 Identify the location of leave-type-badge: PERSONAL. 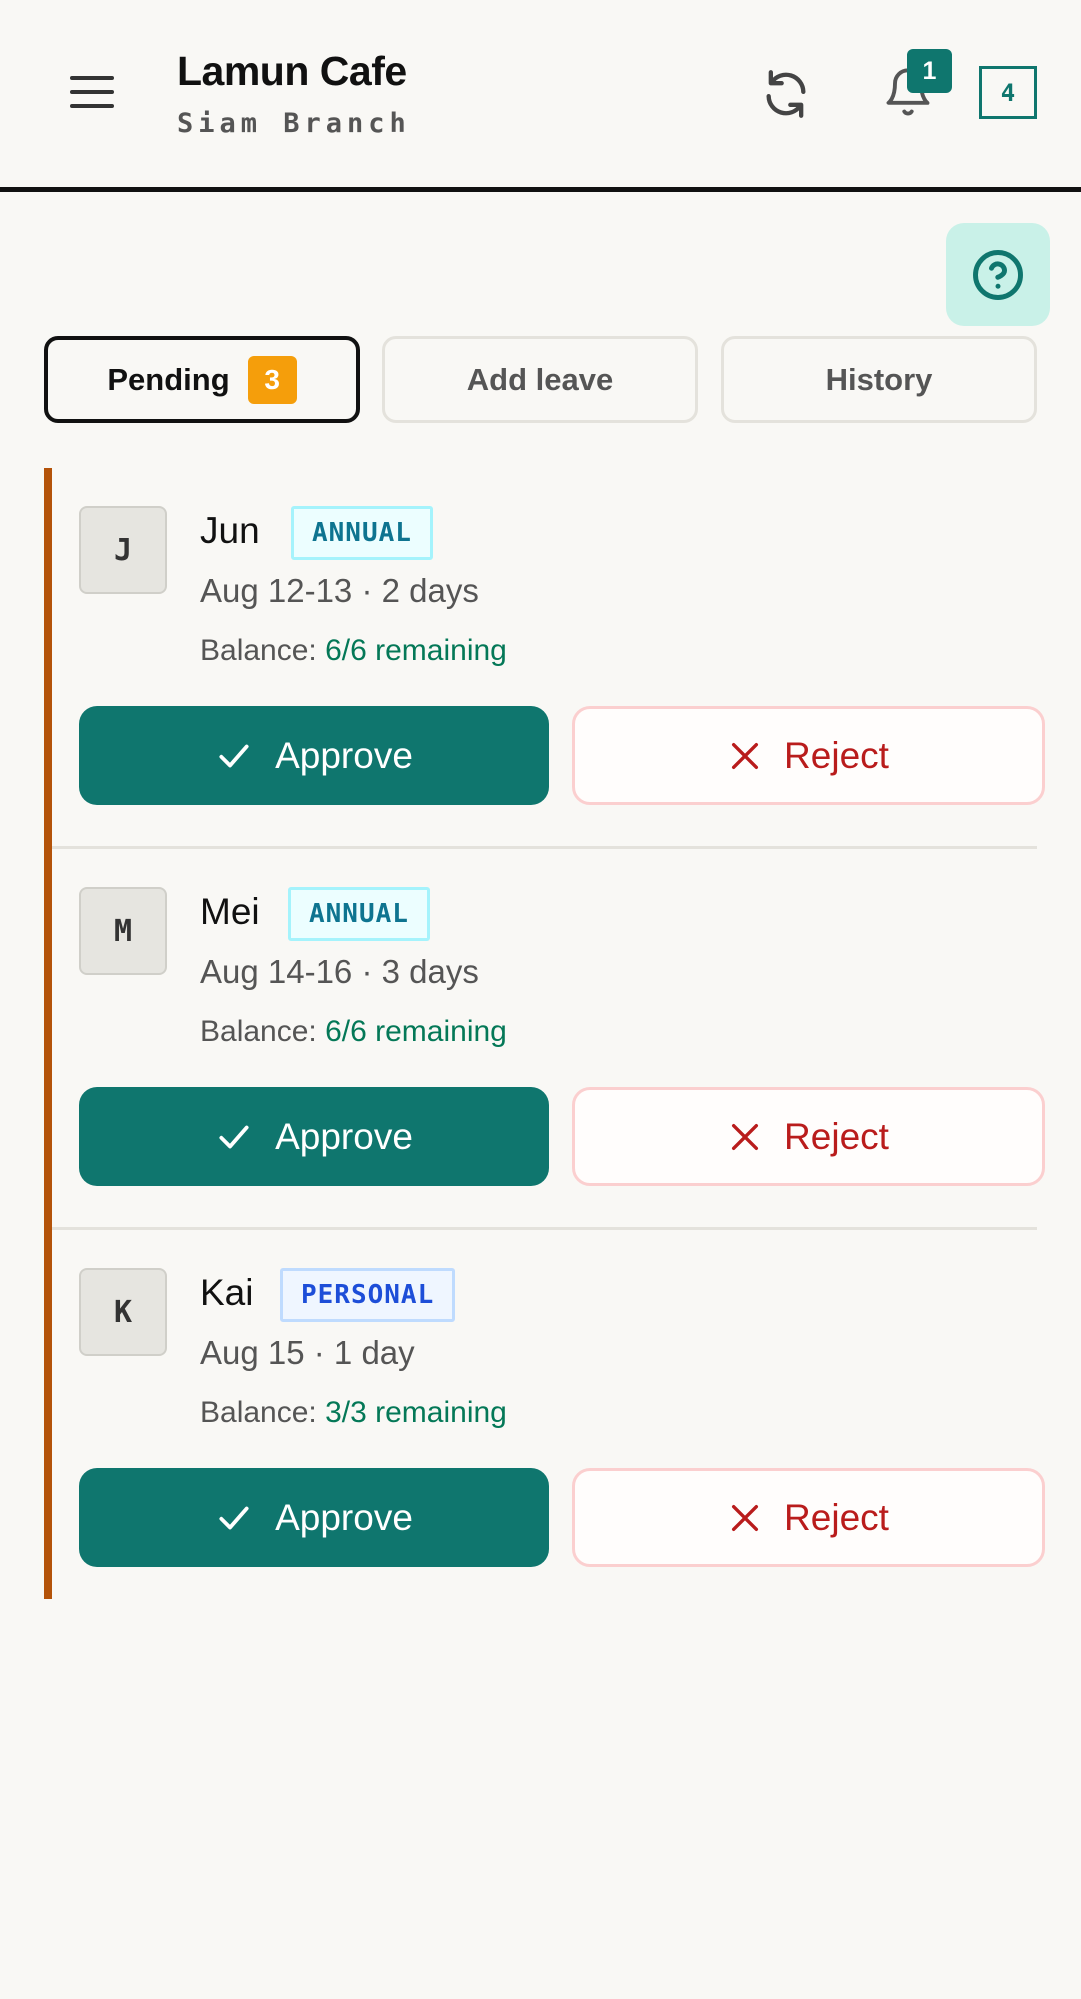
(368, 1295).